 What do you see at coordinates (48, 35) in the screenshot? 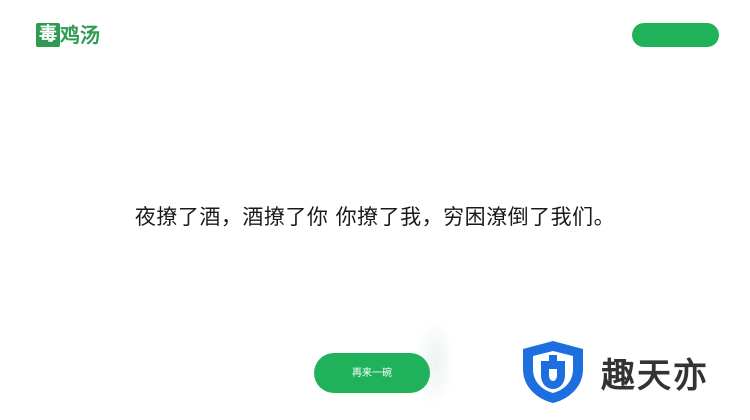
I see `logo-mark: 毒` at bounding box center [48, 35].